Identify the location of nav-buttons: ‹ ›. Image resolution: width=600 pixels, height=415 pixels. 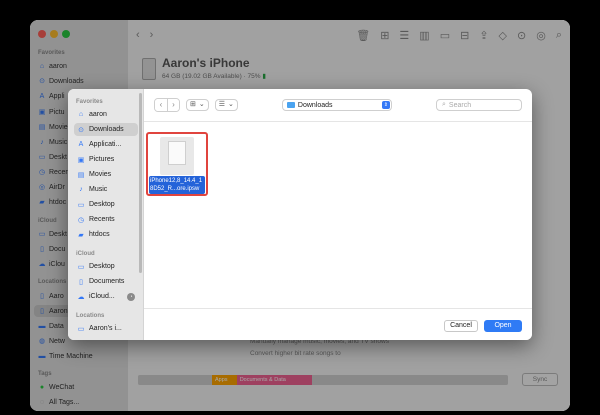
(167, 105).